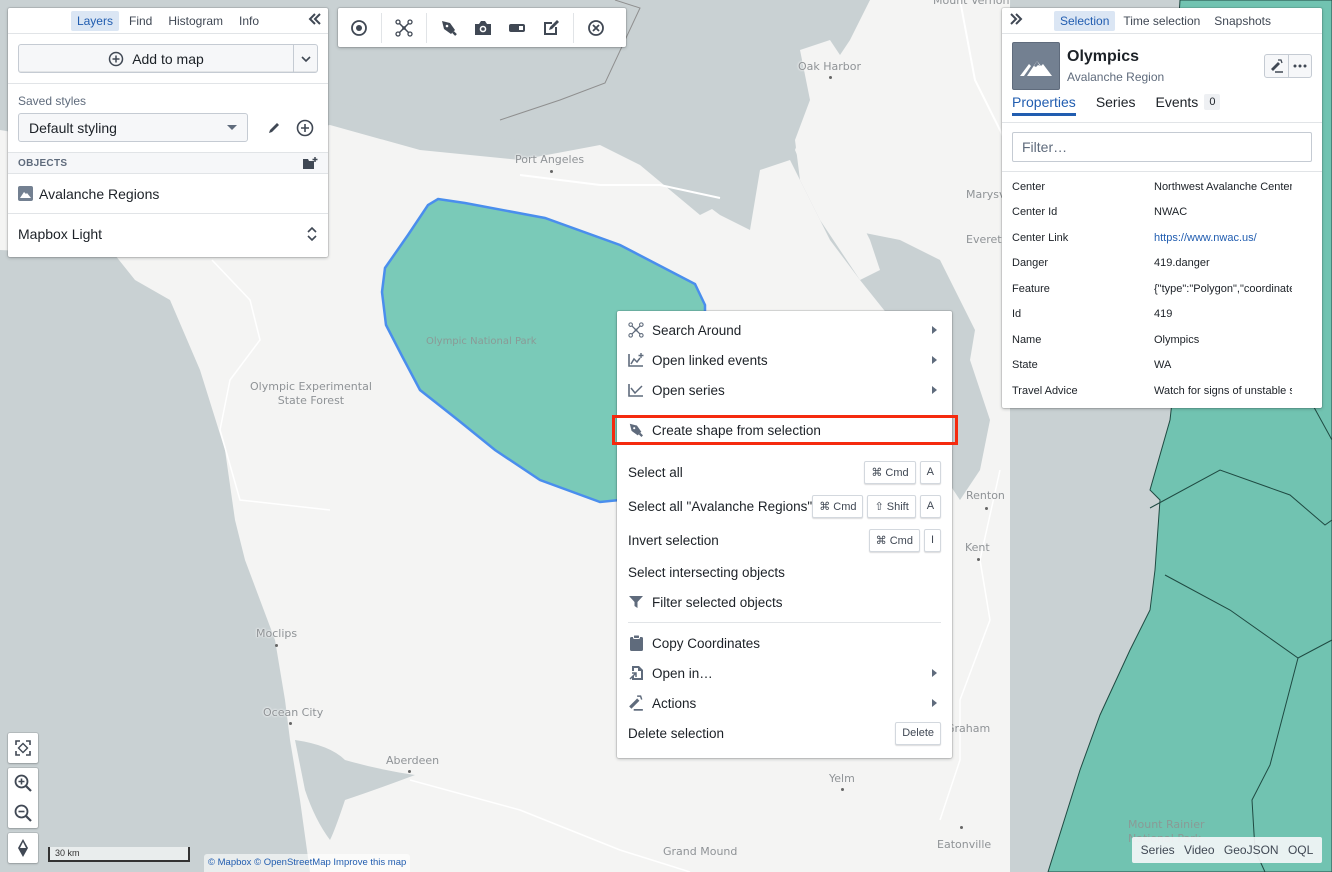 This screenshot has width=1332, height=872. I want to click on sub-tab-properties: Properties, so click(1044, 103).